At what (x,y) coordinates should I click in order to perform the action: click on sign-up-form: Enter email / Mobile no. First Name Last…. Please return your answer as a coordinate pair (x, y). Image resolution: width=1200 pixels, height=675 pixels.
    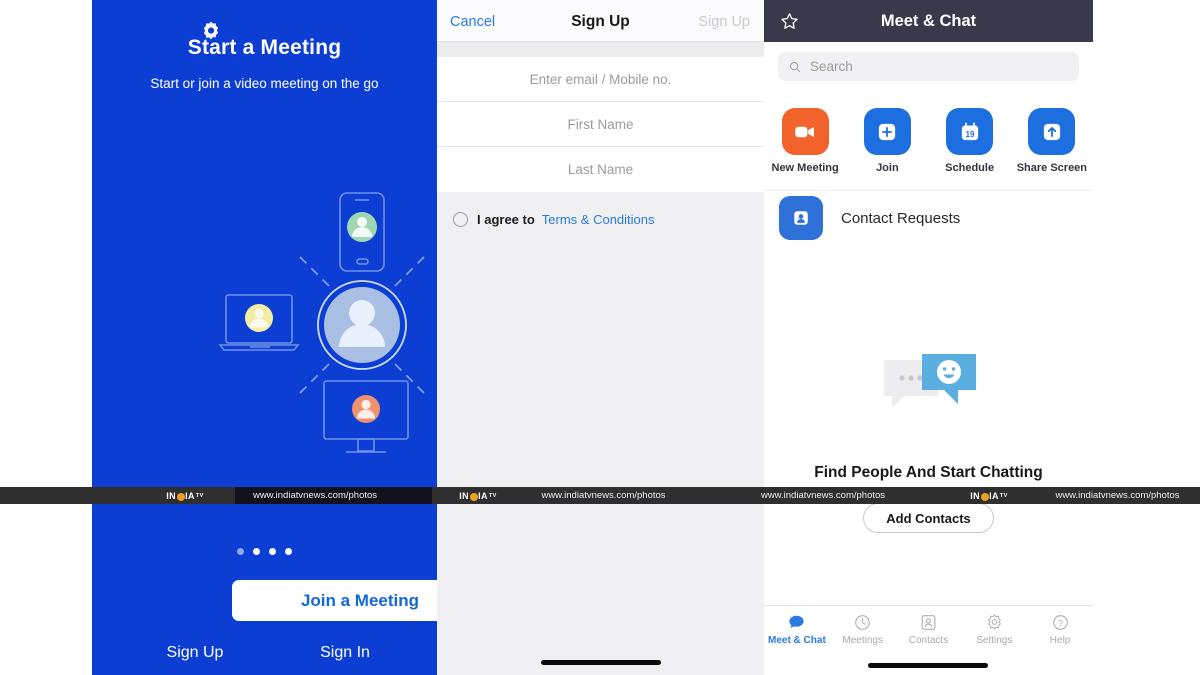
    Looking at the image, I should click on (600, 124).